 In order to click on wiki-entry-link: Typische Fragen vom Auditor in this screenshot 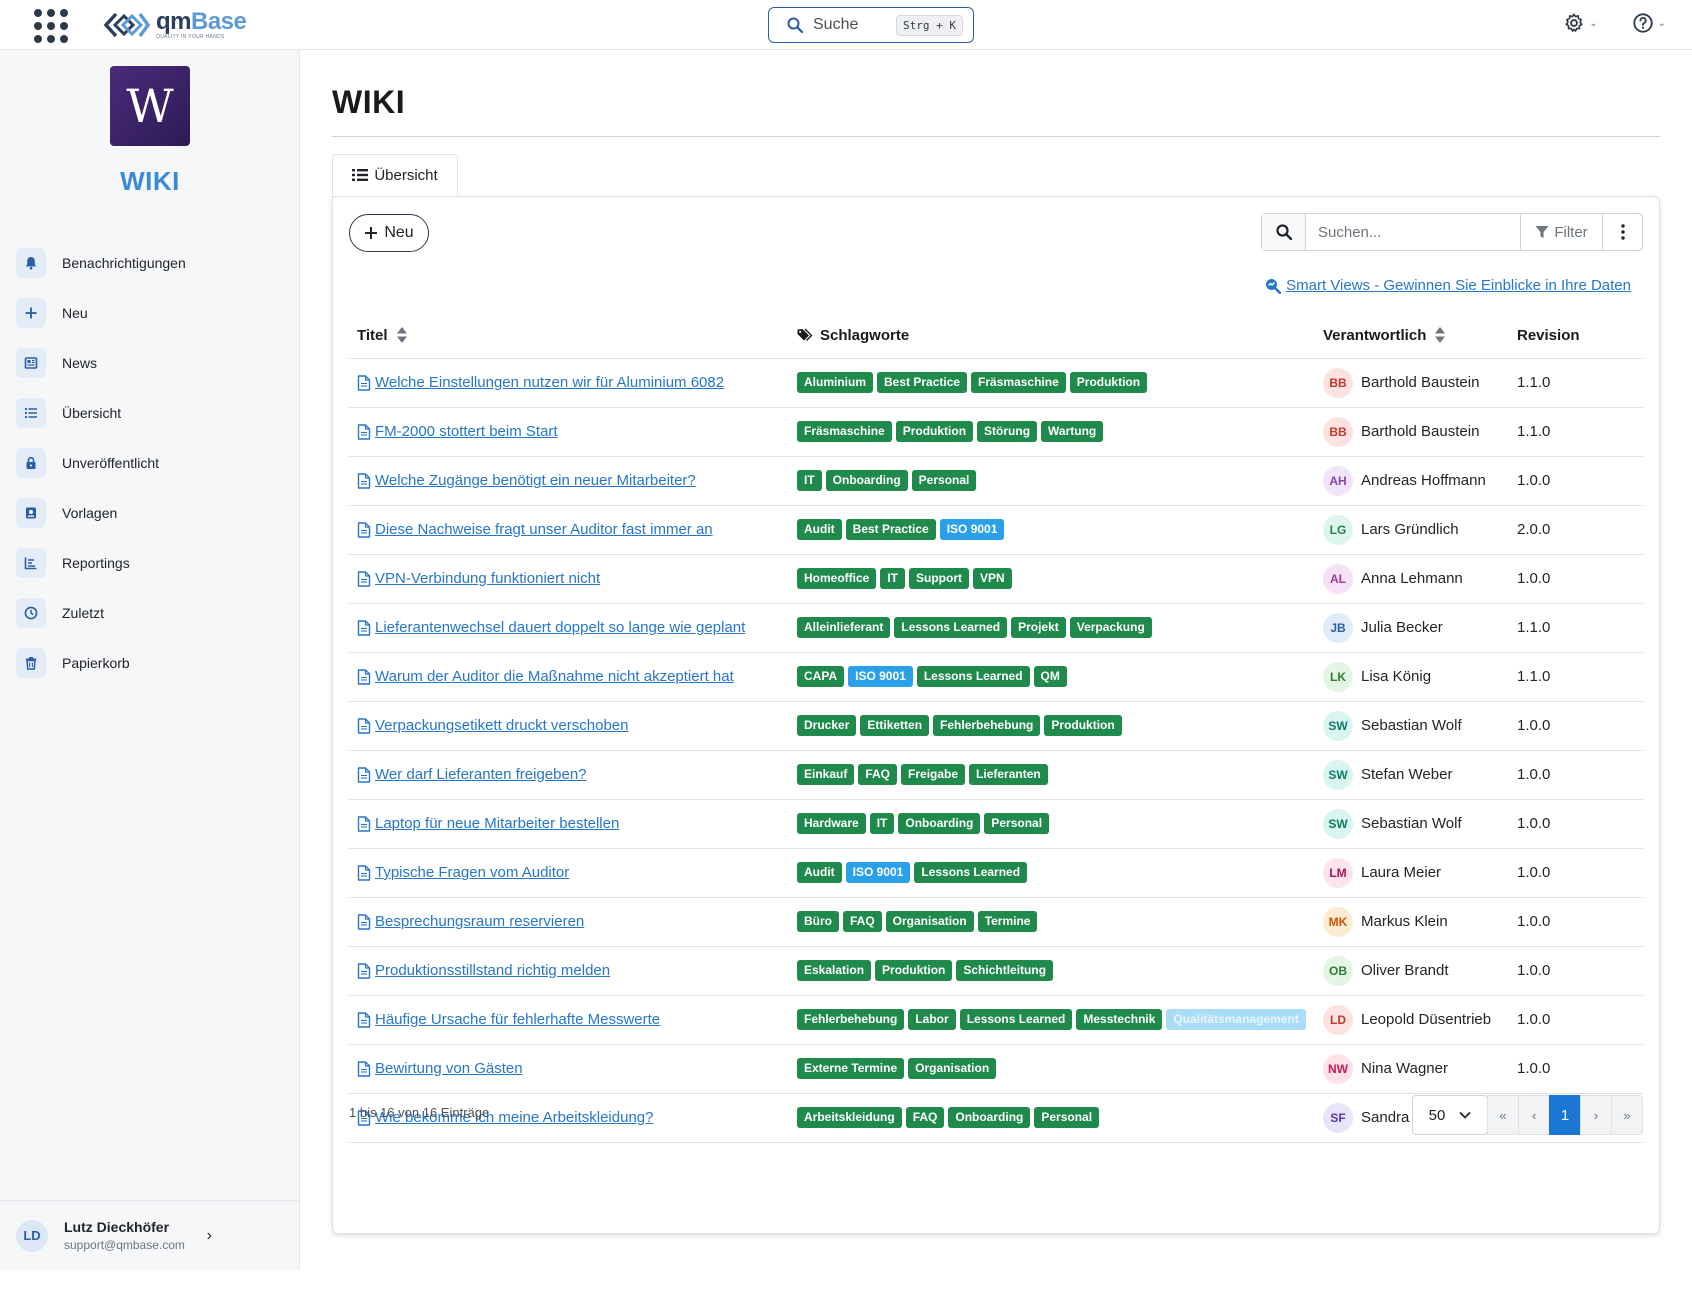, I will do `click(569, 872)`.